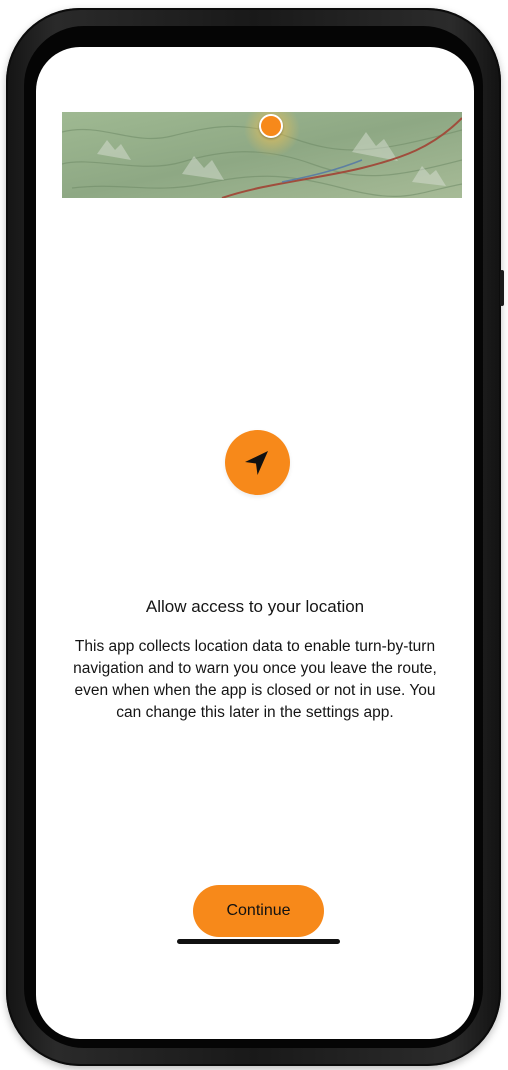 The width and height of the screenshot is (508, 1070). Describe the element at coordinates (262, 155) in the screenshot. I see `map-banner` at that location.